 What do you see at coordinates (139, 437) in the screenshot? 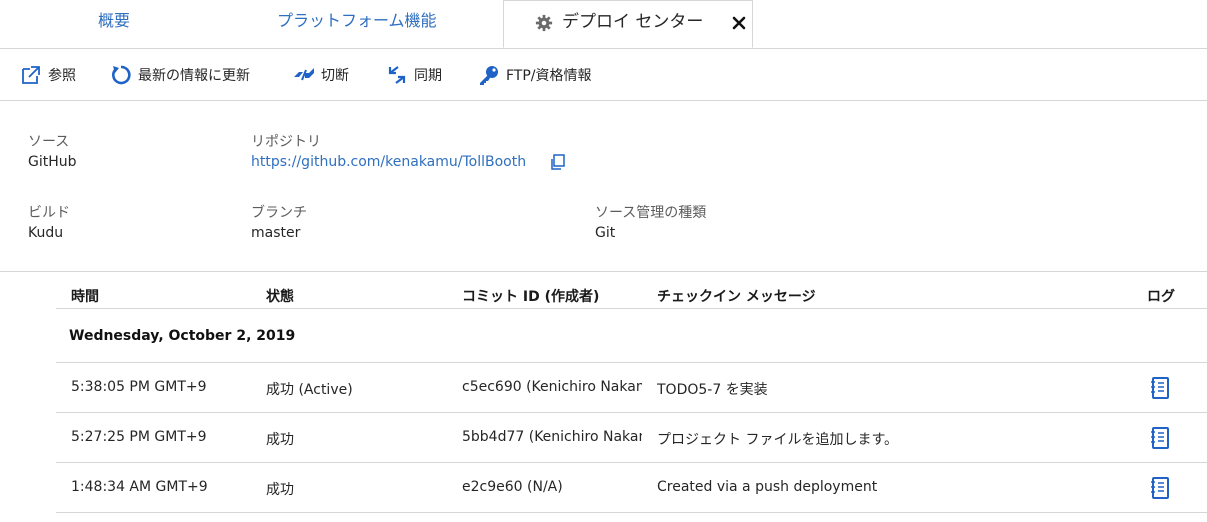
I see `row-time: 5:27:25 PM GMT+9` at bounding box center [139, 437].